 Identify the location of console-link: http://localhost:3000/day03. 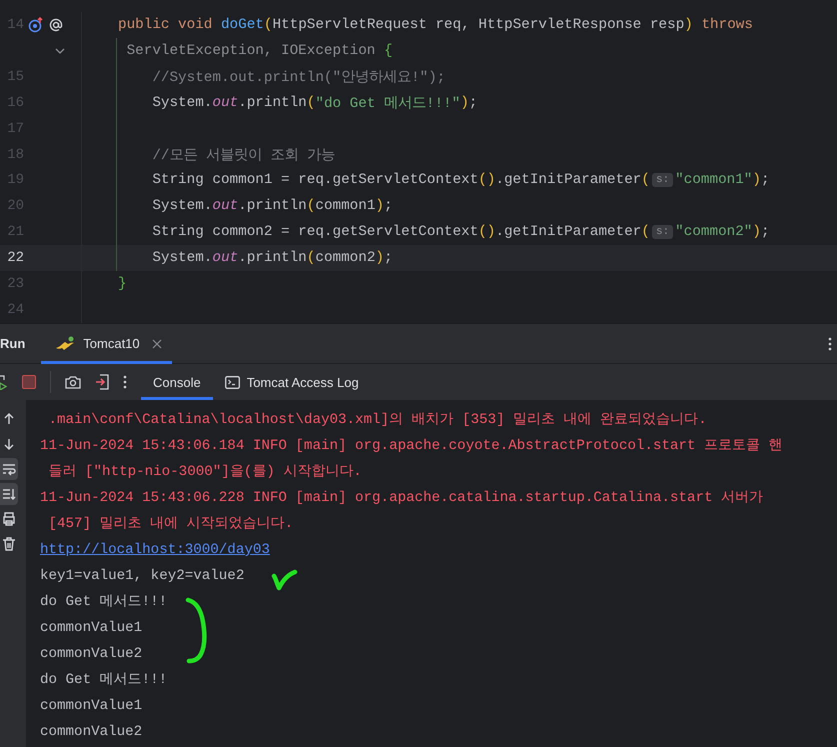
(155, 550).